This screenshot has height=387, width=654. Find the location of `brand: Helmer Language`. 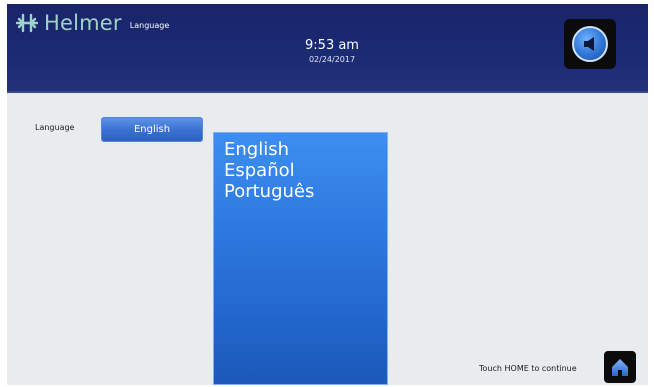

brand: Helmer Language is located at coordinates (92, 23).